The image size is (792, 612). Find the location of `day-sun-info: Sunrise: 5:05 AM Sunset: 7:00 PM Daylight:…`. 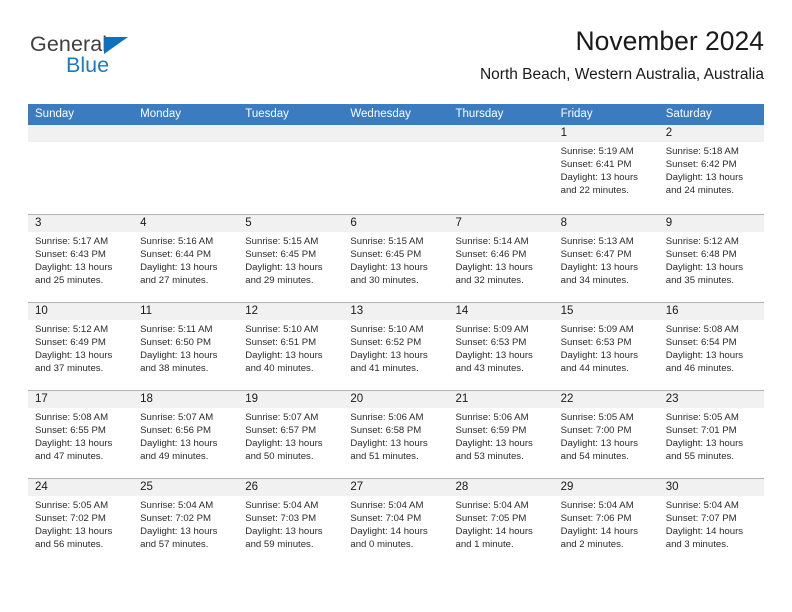

day-sun-info: Sunrise: 5:05 AM Sunset: 7:00 PM Daylight:… is located at coordinates (606, 435).